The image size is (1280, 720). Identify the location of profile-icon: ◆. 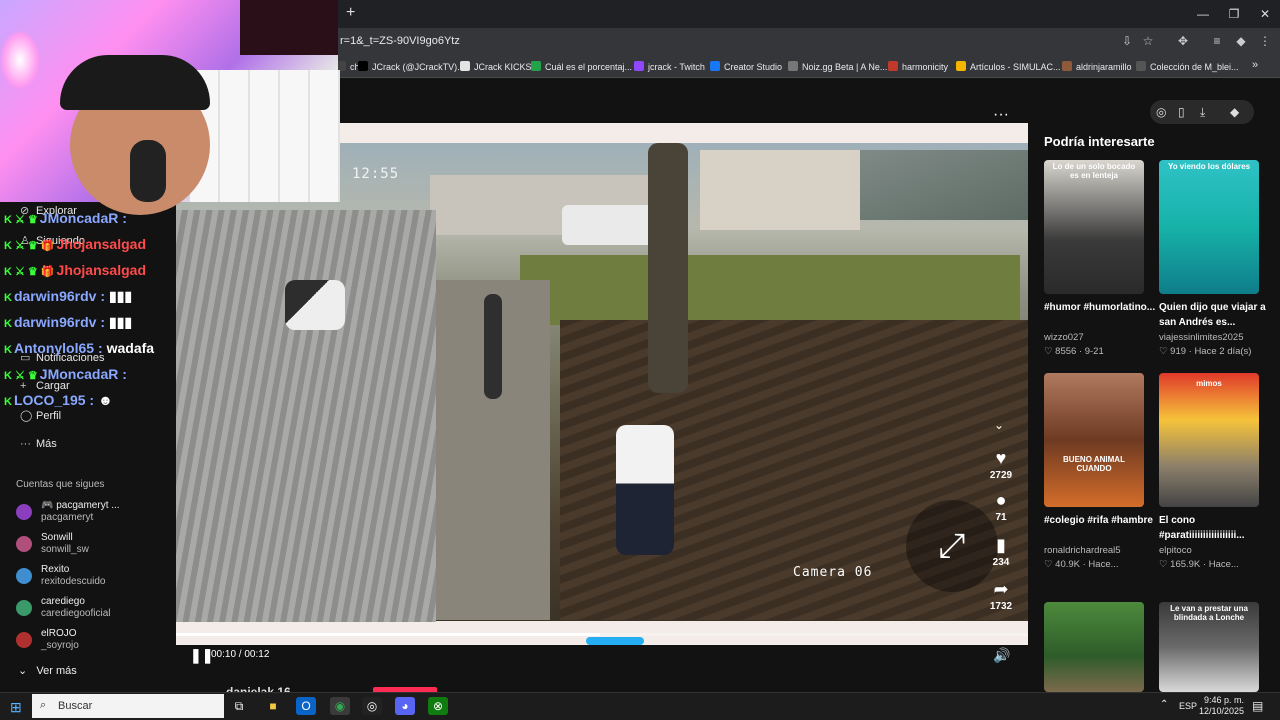
(1241, 41).